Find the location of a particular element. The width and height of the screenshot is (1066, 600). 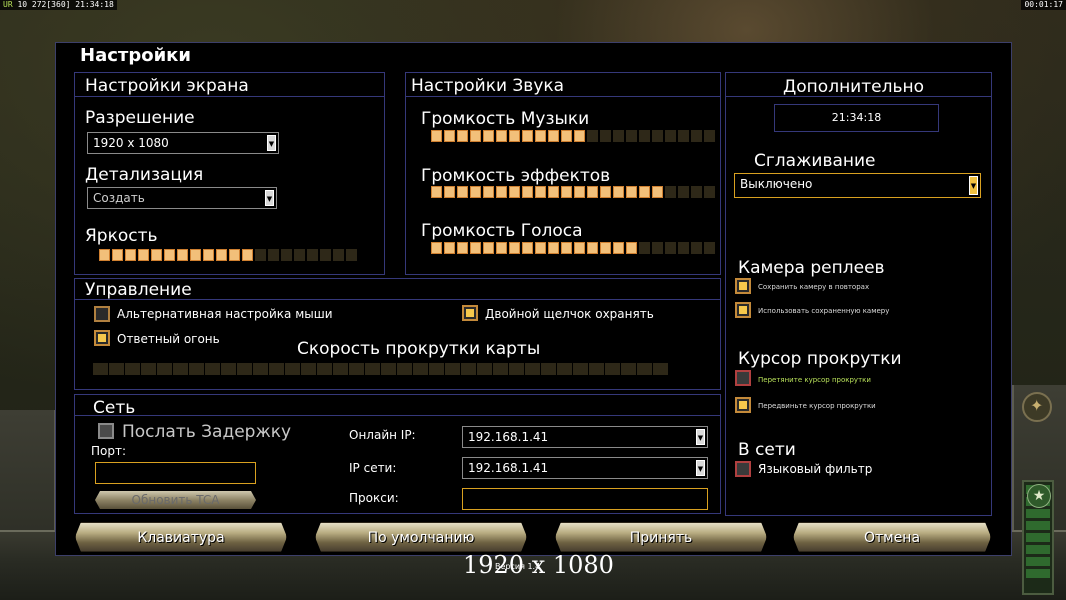

use-saved-camera-checkbox is located at coordinates (743, 310).